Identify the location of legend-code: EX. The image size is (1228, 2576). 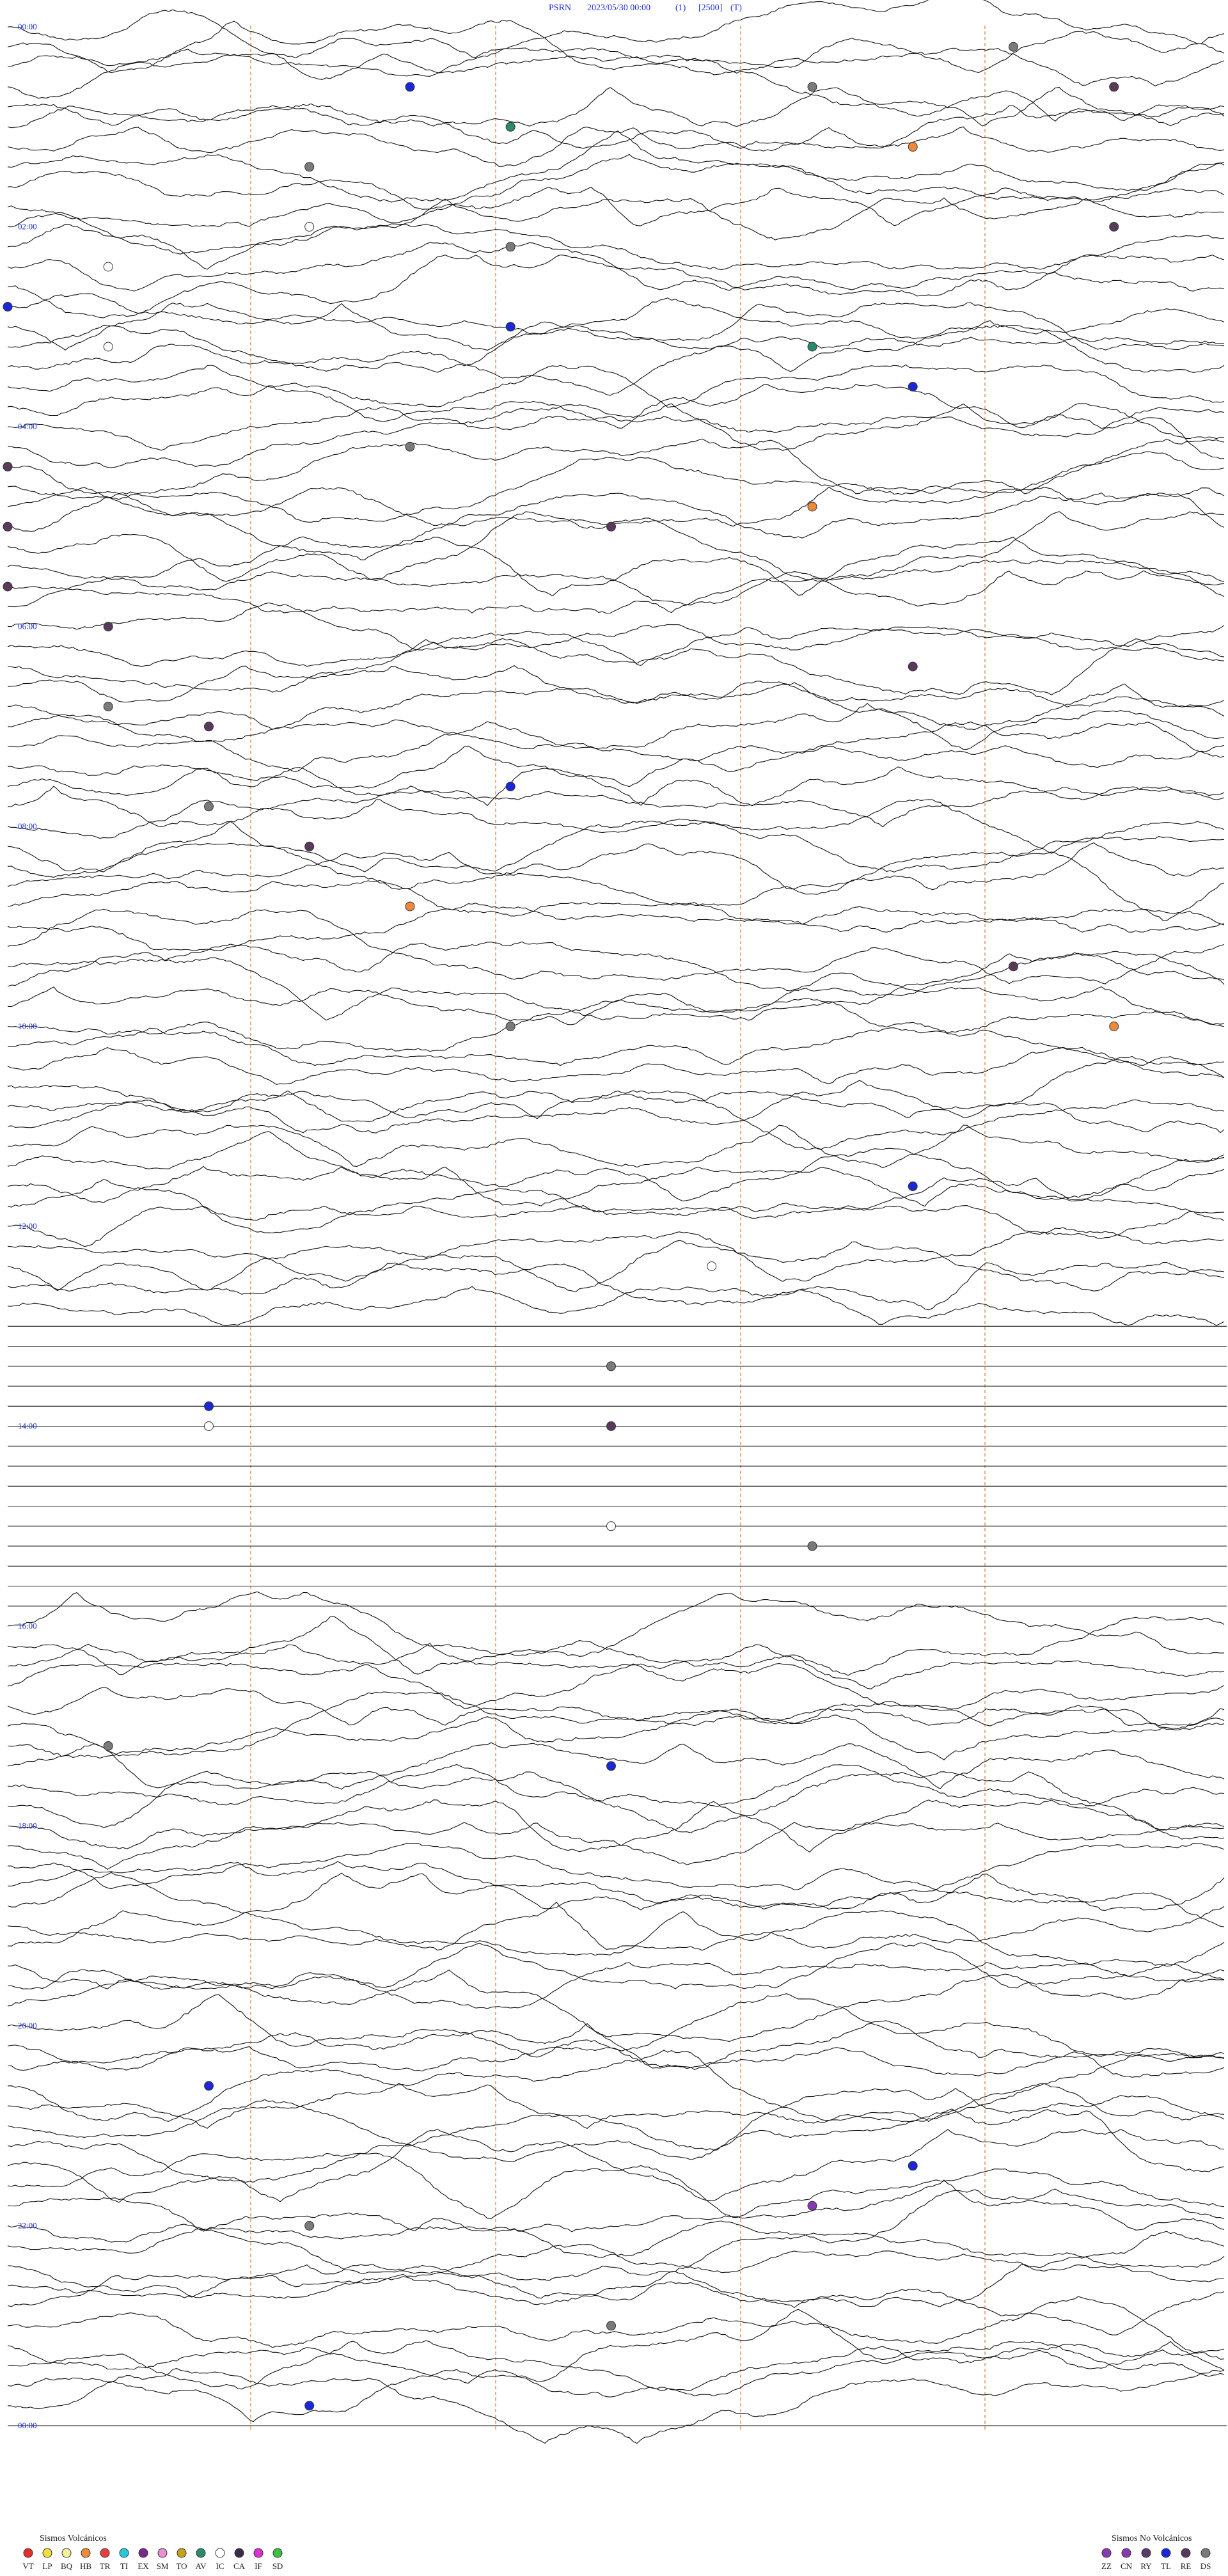
(143, 2566).